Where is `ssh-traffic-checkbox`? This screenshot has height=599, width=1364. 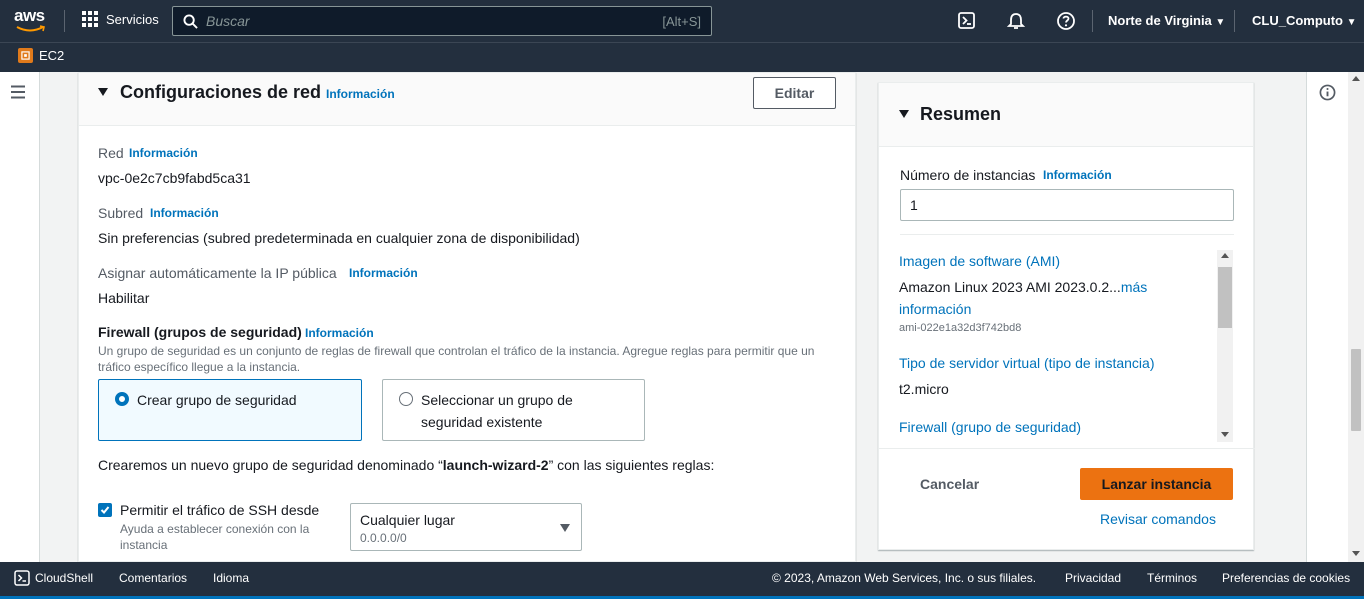 ssh-traffic-checkbox is located at coordinates (105, 510).